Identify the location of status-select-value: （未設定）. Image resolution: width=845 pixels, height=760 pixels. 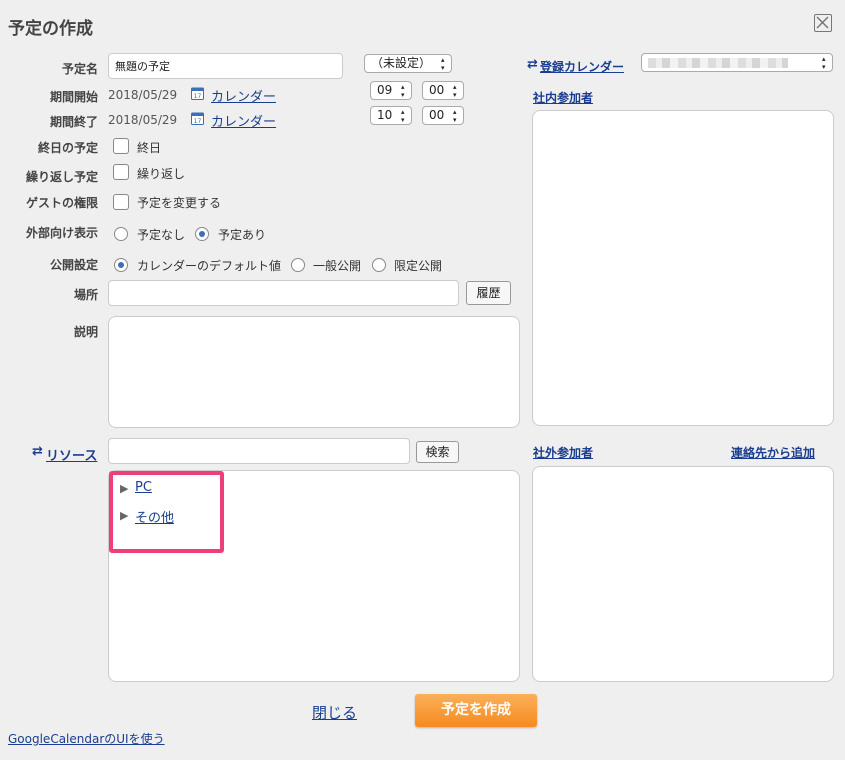
(401, 63).